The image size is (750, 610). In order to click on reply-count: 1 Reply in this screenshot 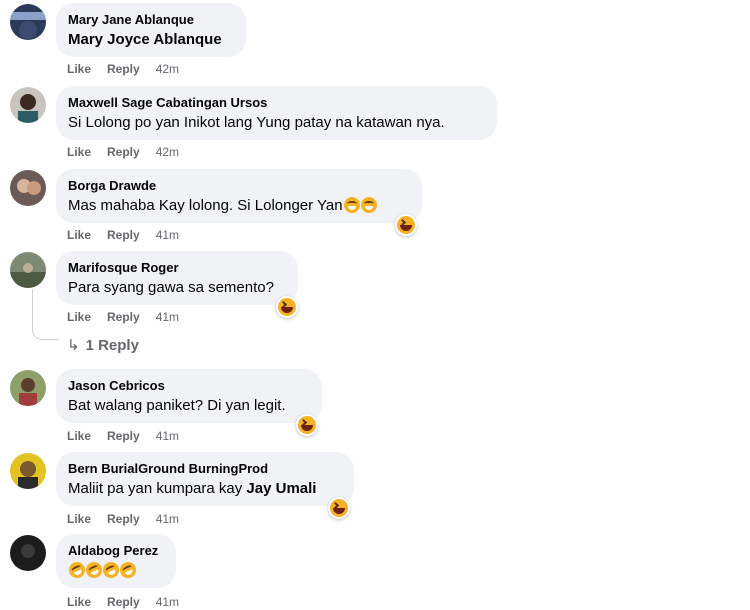, I will do `click(112, 345)`.